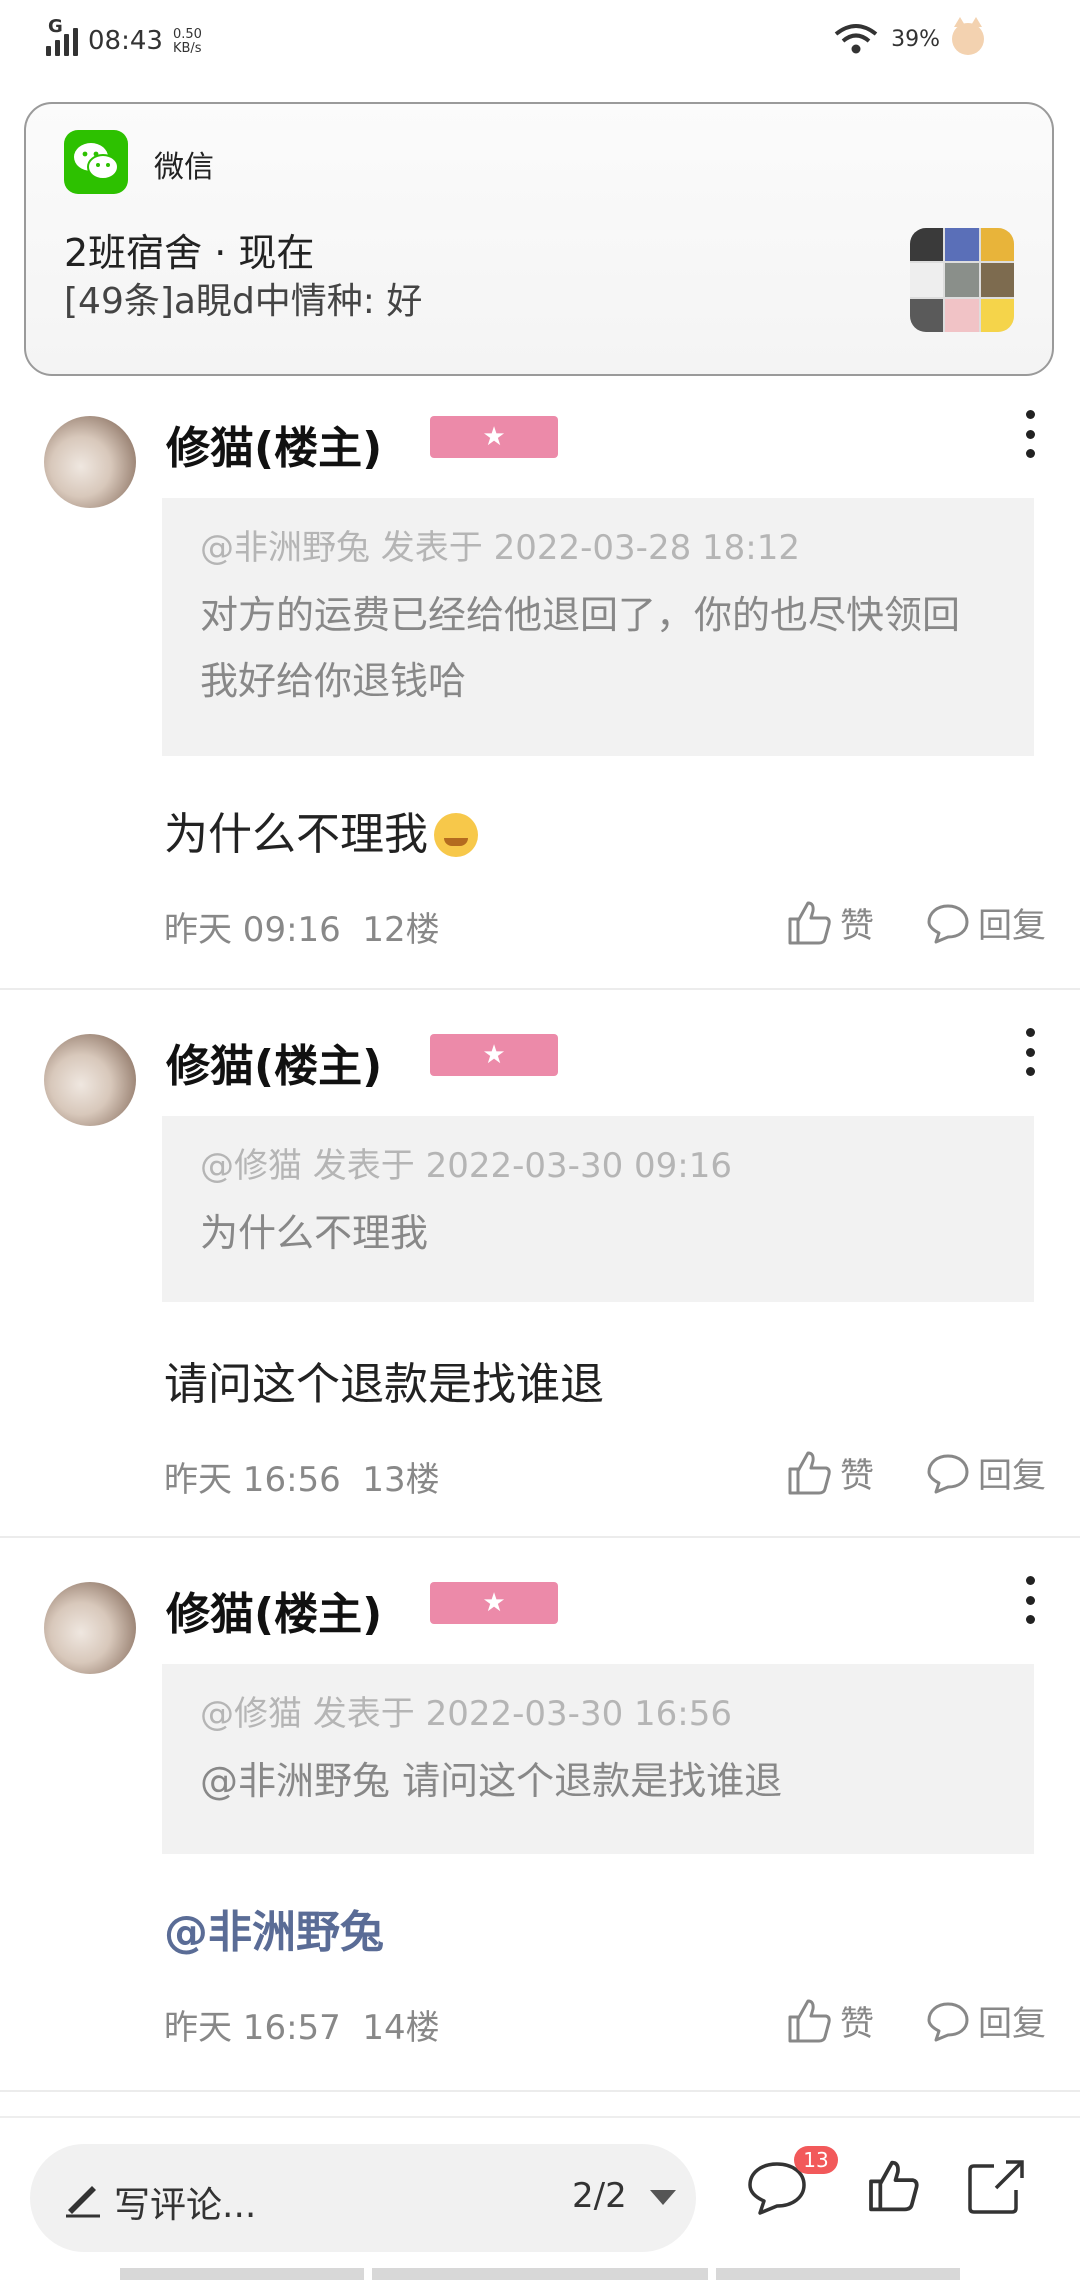 Image resolution: width=1080 pixels, height=2282 pixels. I want to click on battery-cat-icon, so click(968, 36).